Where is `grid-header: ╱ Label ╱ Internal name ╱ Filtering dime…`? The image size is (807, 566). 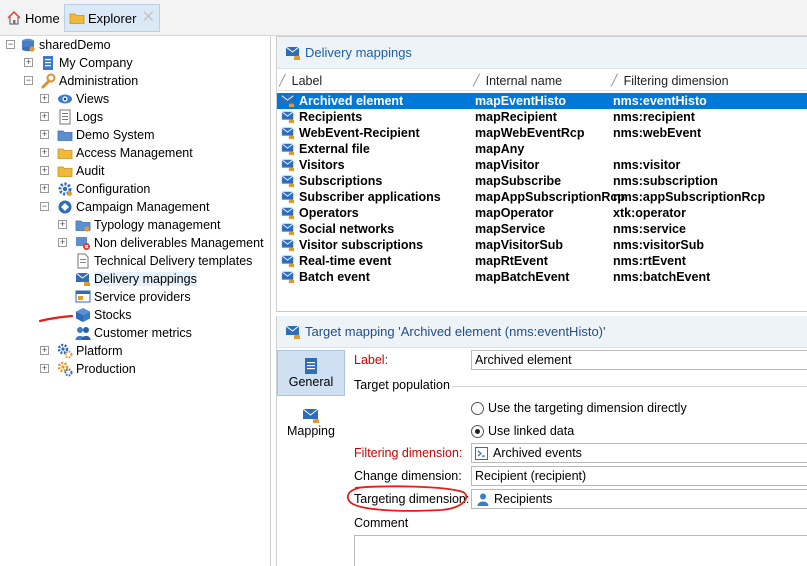
grid-header: ╱ Label ╱ Internal name ╱ Filtering dime… is located at coordinates (542, 81).